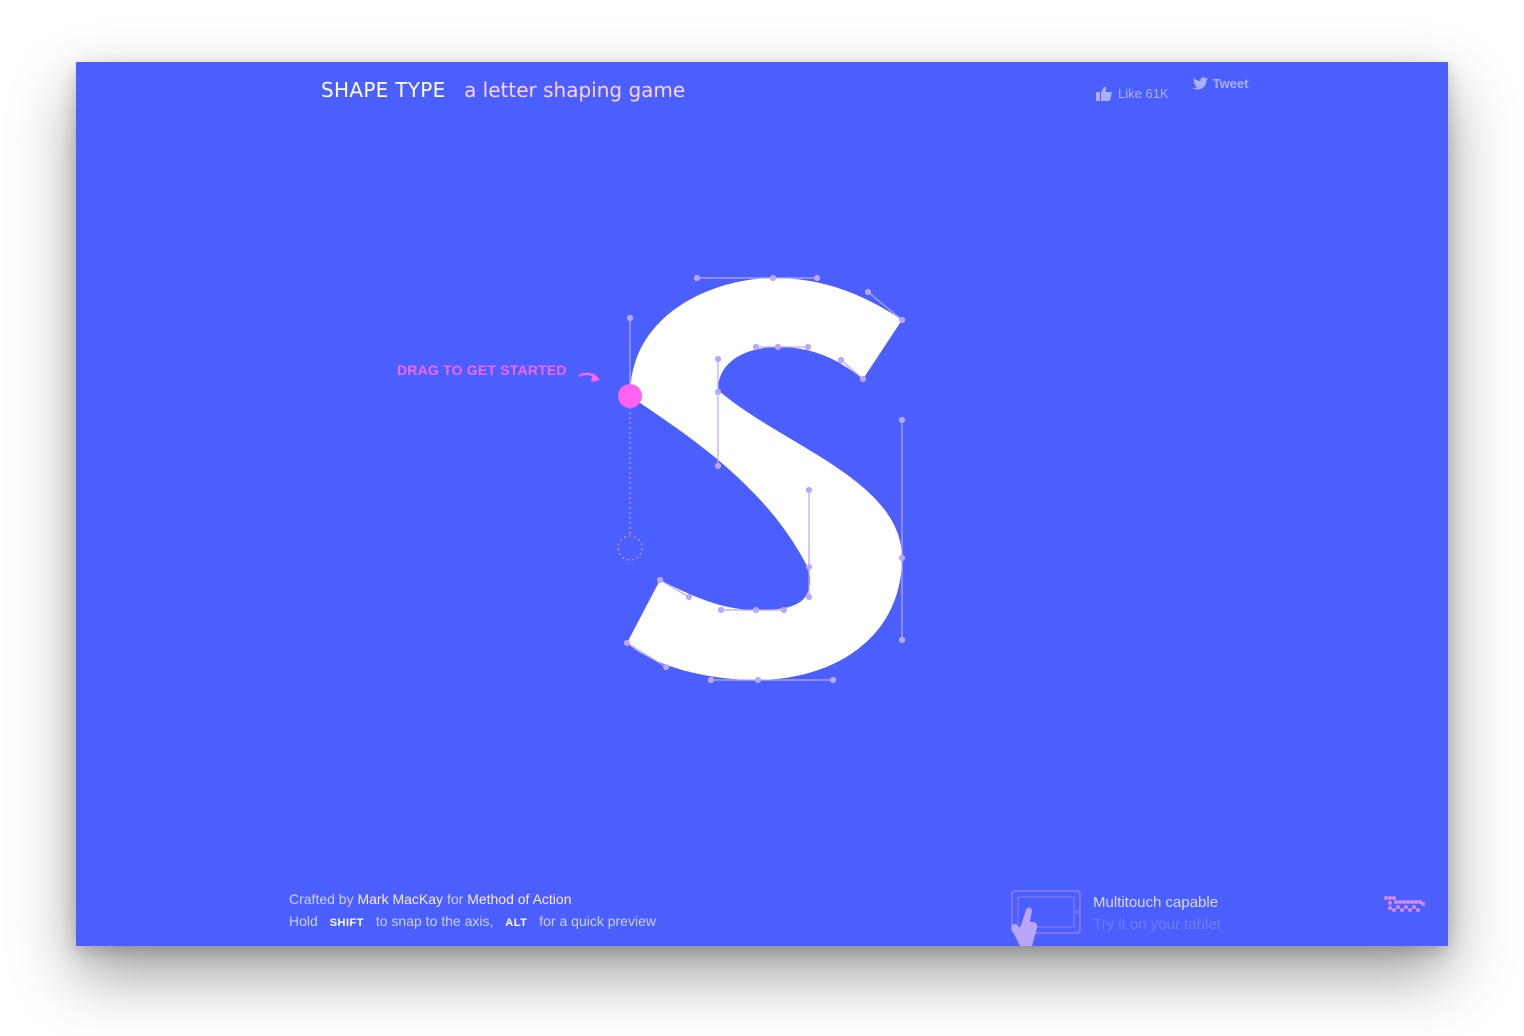  I want to click on multitouch-promo: Multitouch capable Try it on your tablet, so click(1114, 918).